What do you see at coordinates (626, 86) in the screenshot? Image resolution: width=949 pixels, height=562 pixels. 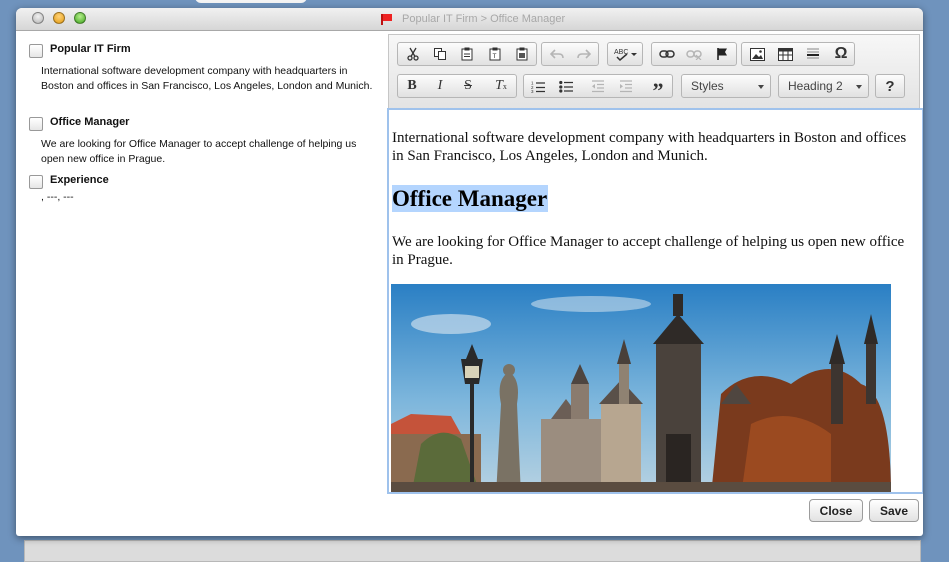 I see `indent-icon` at bounding box center [626, 86].